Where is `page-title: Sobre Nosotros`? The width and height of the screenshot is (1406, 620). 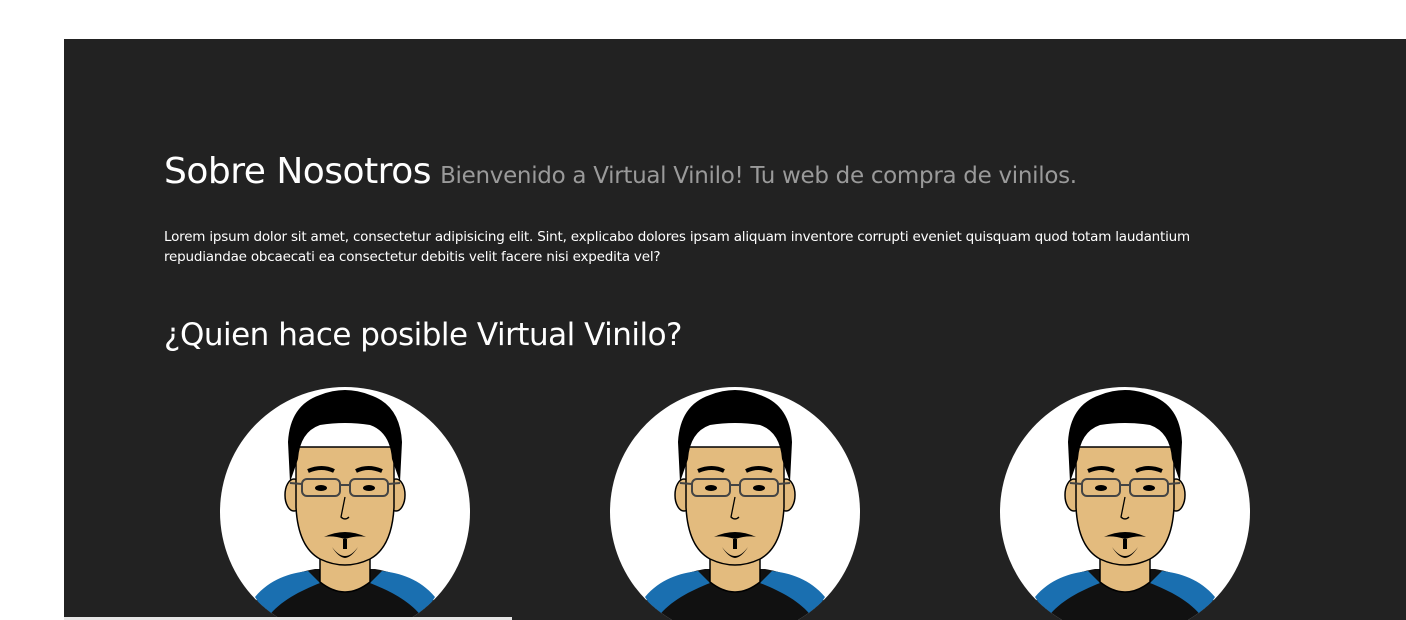 page-title: Sobre Nosotros is located at coordinates (297, 171).